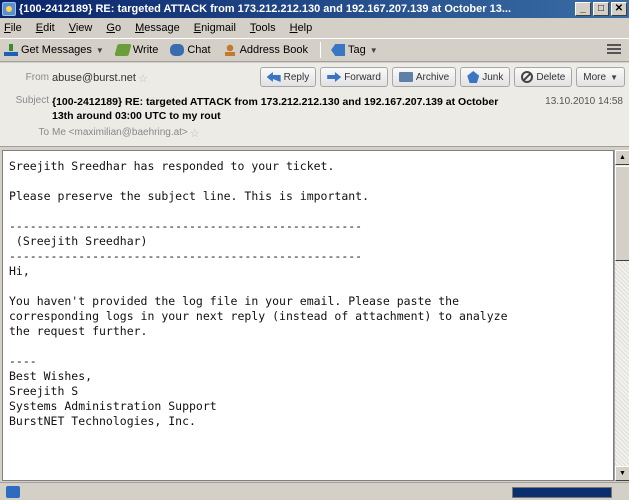 Image resolution: width=629 pixels, height=500 pixels. Describe the element at coordinates (229, 50) in the screenshot. I see `person-icon` at that location.